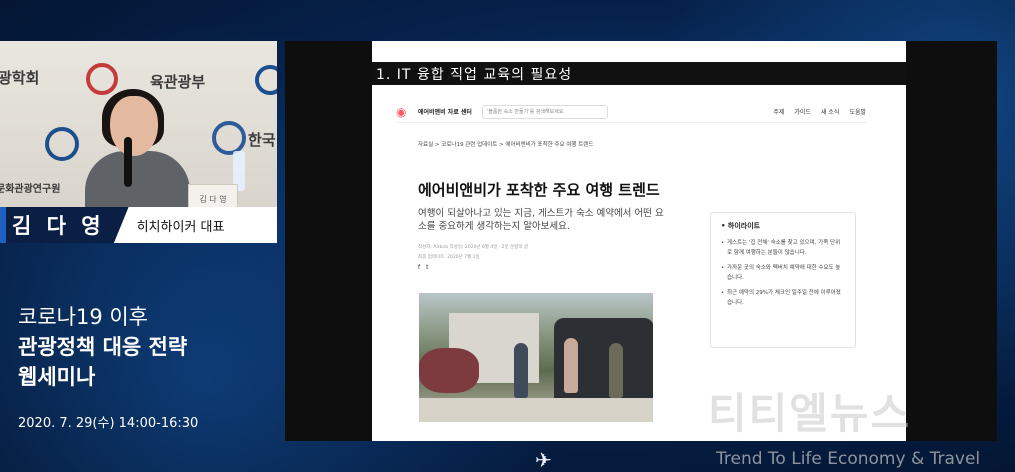 The width and height of the screenshot is (1015, 472). Describe the element at coordinates (539, 190) in the screenshot. I see `article-title: 에어비앤비가 포착한 주요 여행 트렌드` at that location.